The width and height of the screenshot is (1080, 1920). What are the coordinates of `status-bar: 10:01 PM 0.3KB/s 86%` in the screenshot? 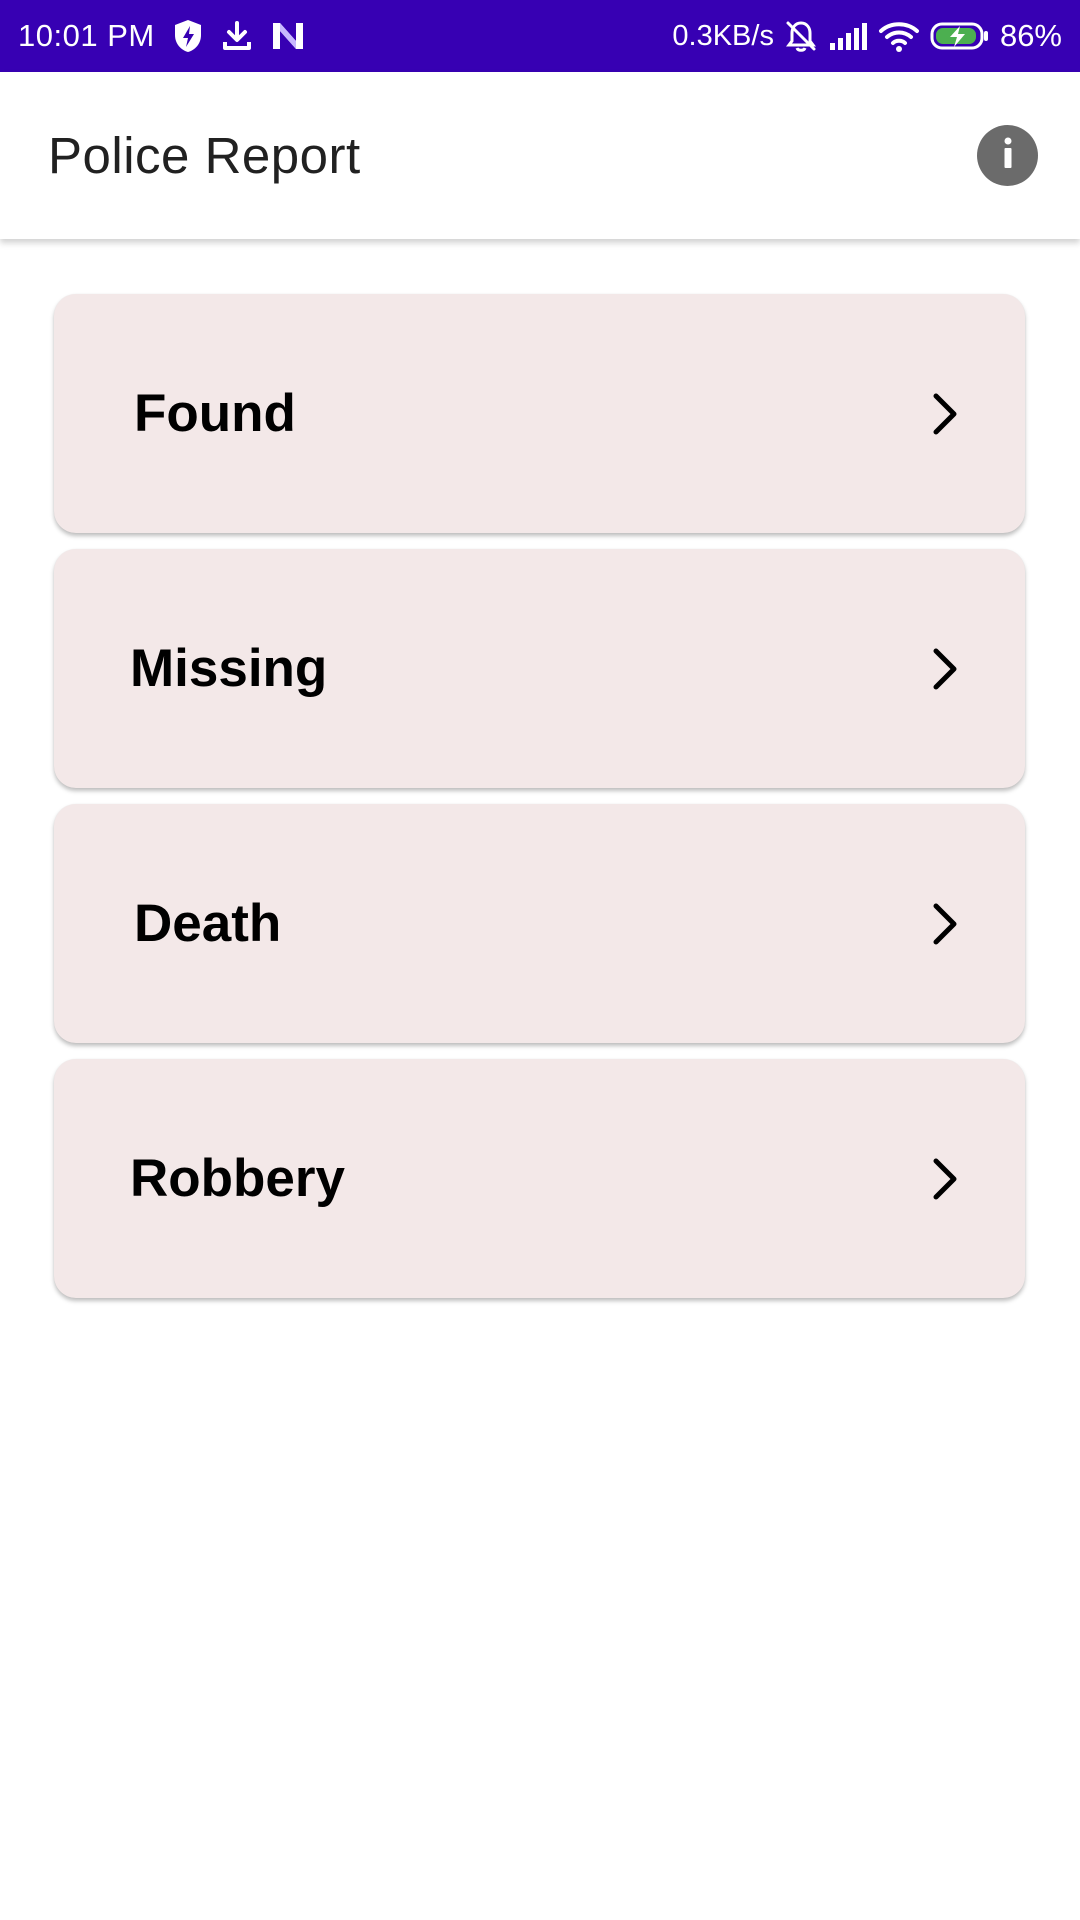 It's located at (540, 36).